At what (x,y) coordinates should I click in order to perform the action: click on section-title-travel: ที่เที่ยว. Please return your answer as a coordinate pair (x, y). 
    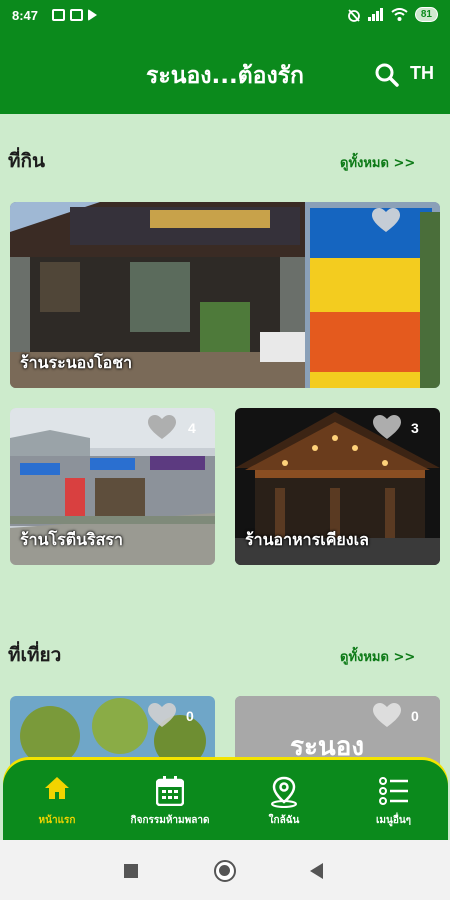
    Looking at the image, I should click on (35, 655).